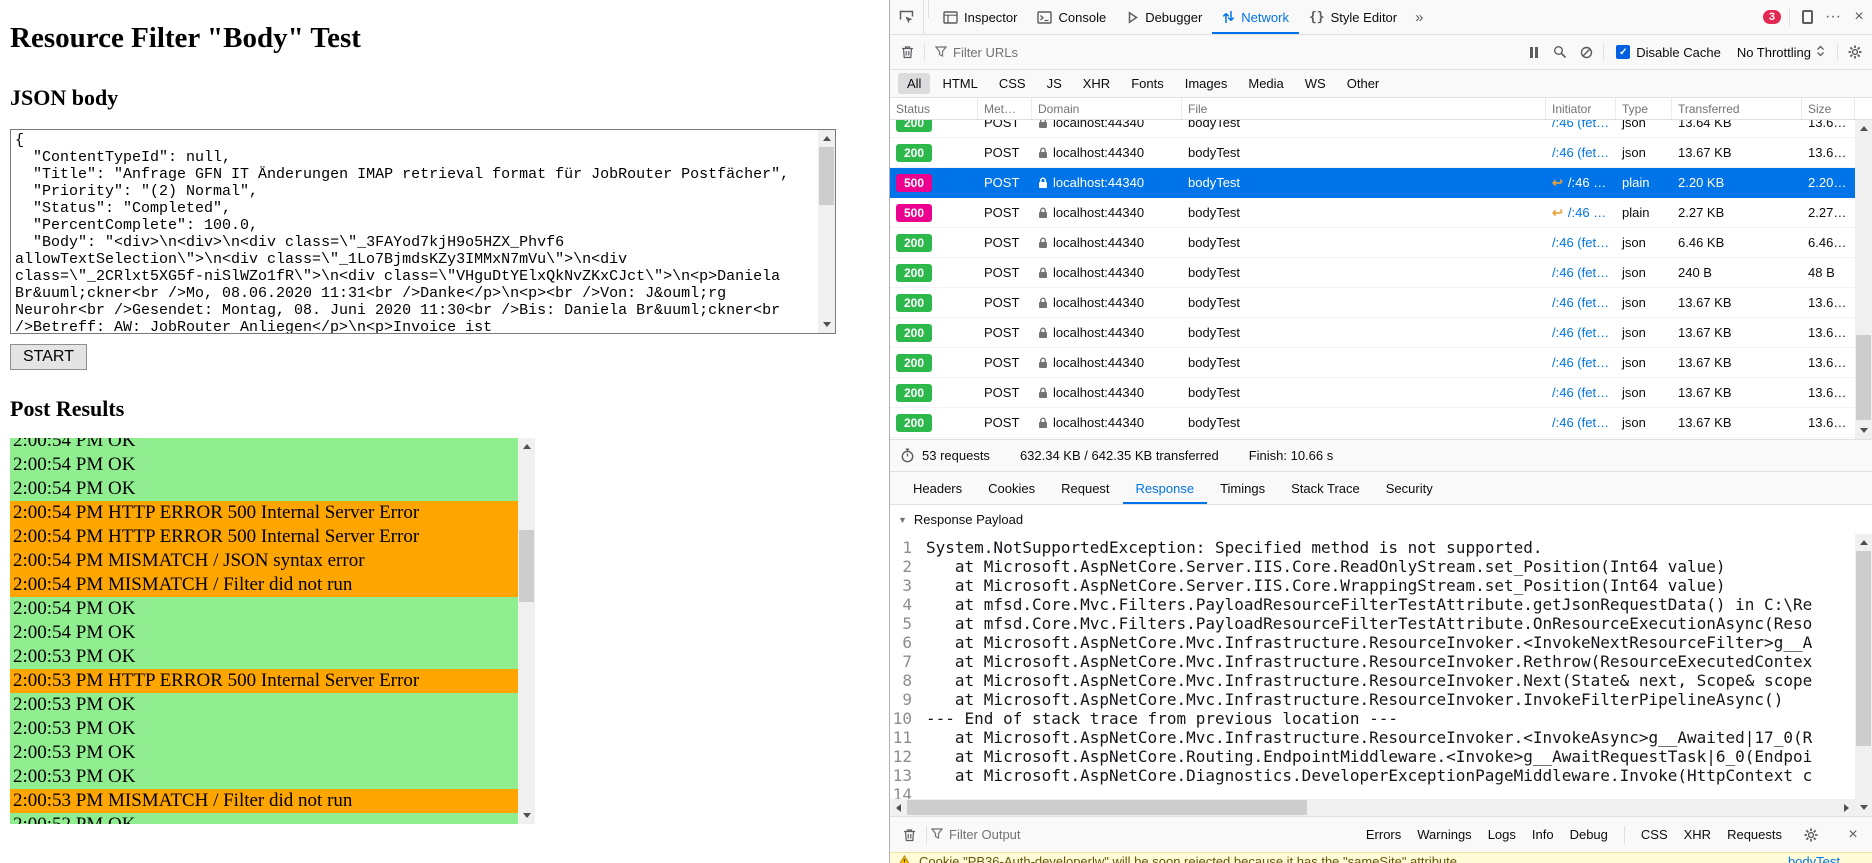 The height and width of the screenshot is (863, 1872). Describe the element at coordinates (1581, 108) in the screenshot. I see `column-initiator: Initiator` at that location.